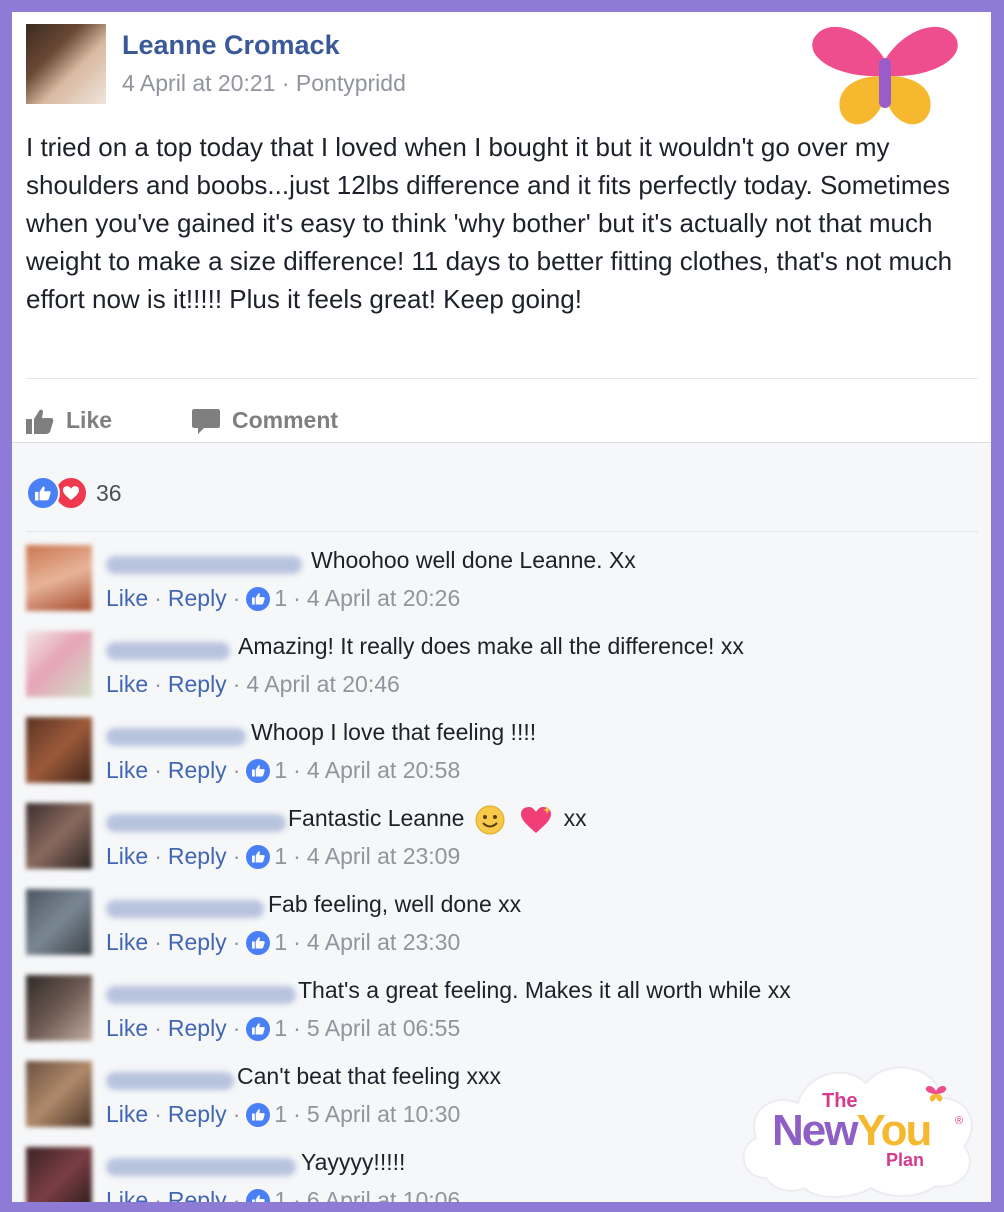  Describe the element at coordinates (89, 420) in the screenshot. I see `like-label: Like` at that location.